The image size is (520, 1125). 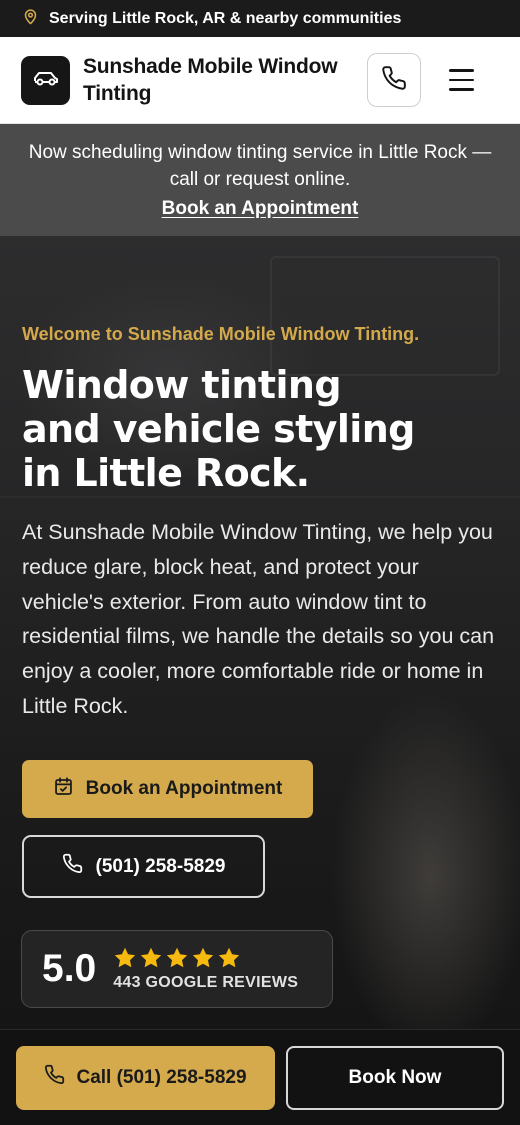 I want to click on sticky-call-button: Call (501) 258-5829, so click(x=145, y=1077).